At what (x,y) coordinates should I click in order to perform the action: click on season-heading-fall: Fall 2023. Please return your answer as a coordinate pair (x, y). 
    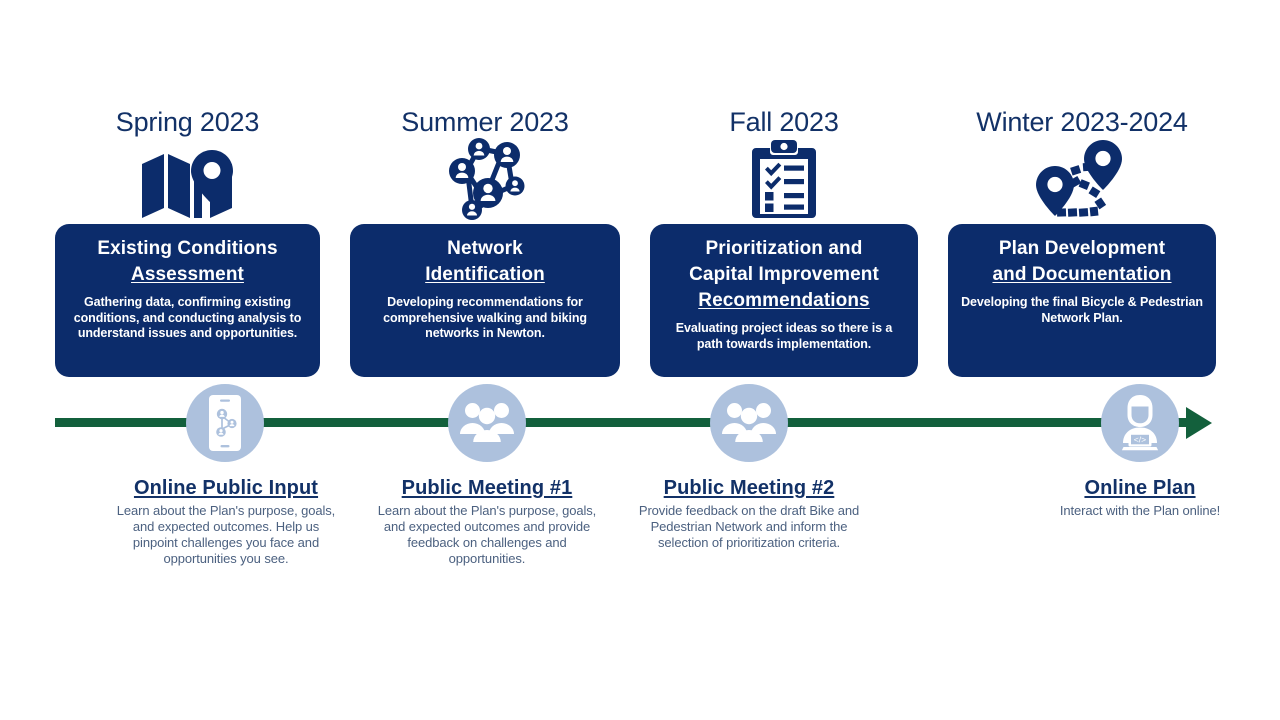
    Looking at the image, I should click on (784, 122).